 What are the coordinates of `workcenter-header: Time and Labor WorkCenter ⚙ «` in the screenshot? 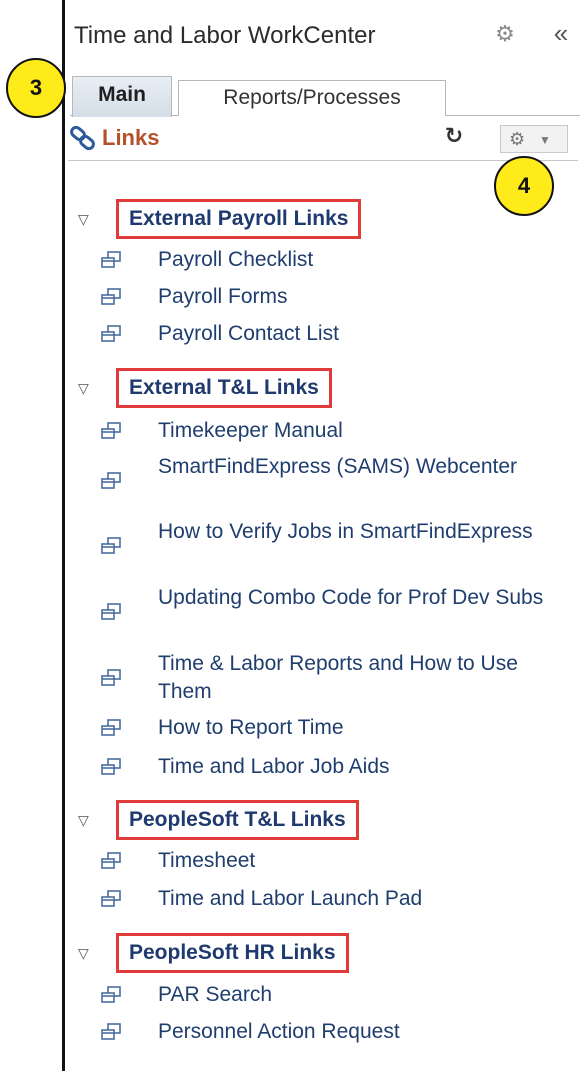 It's located at (325, 37).